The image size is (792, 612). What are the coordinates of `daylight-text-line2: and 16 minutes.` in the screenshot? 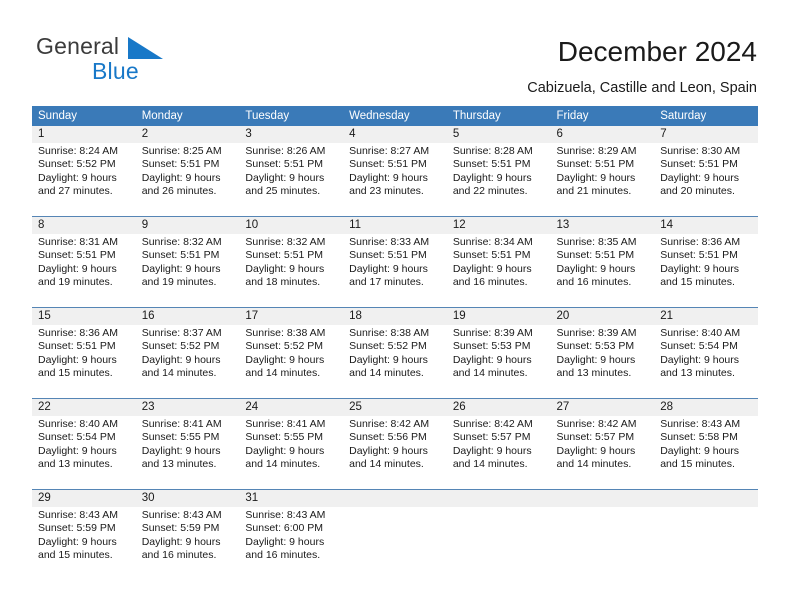 It's located at (283, 555).